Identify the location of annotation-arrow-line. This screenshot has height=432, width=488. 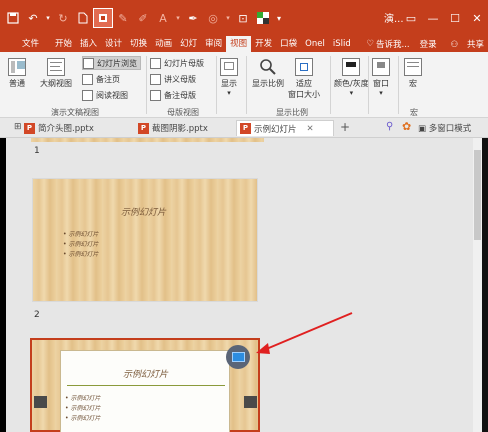
(308, 331).